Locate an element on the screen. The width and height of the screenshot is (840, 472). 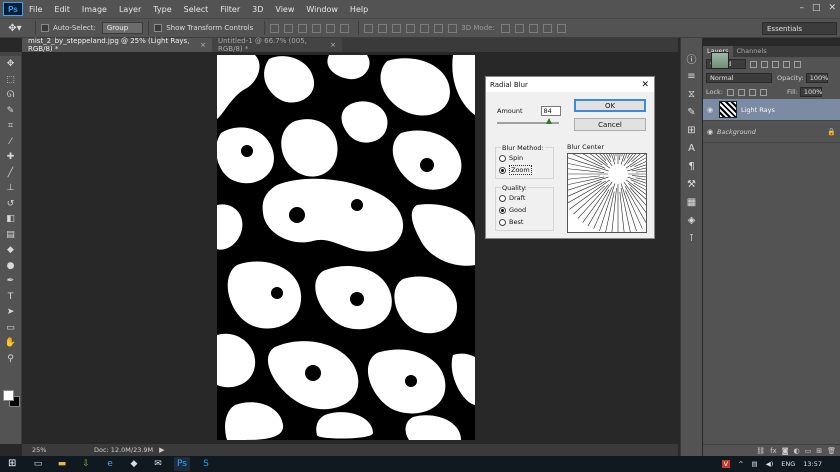
show-transform-checkbox is located at coordinates (158, 28).